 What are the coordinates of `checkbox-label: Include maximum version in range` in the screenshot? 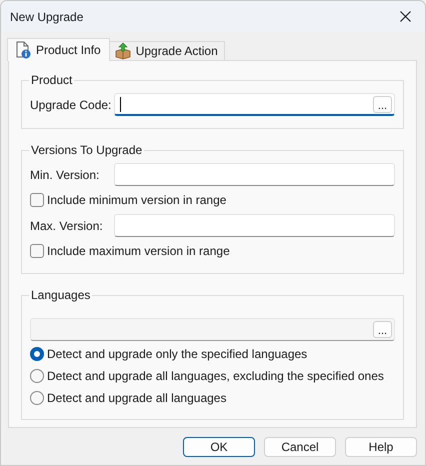 It's located at (138, 251).